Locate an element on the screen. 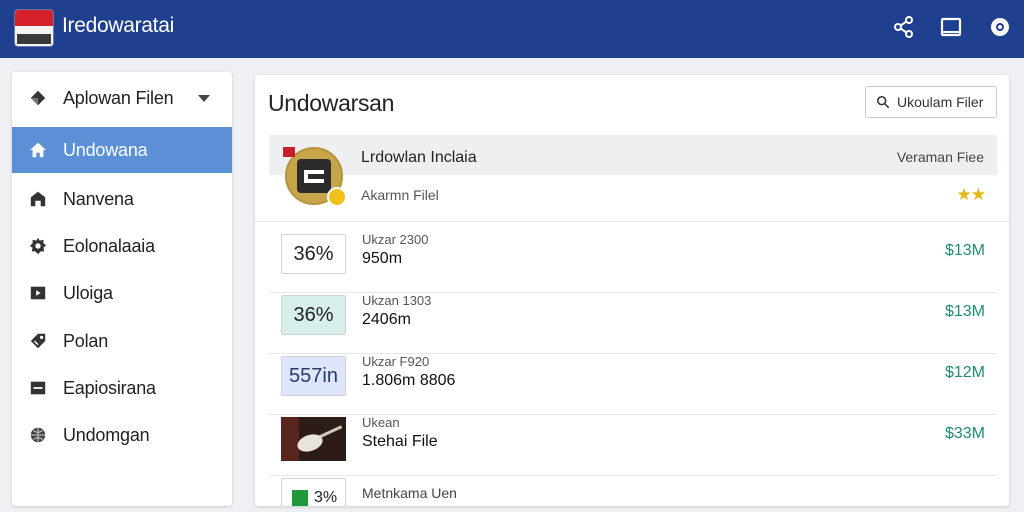 The width and height of the screenshot is (1024, 512). featured-title: Lrdowlan Inclaia is located at coordinates (419, 157).